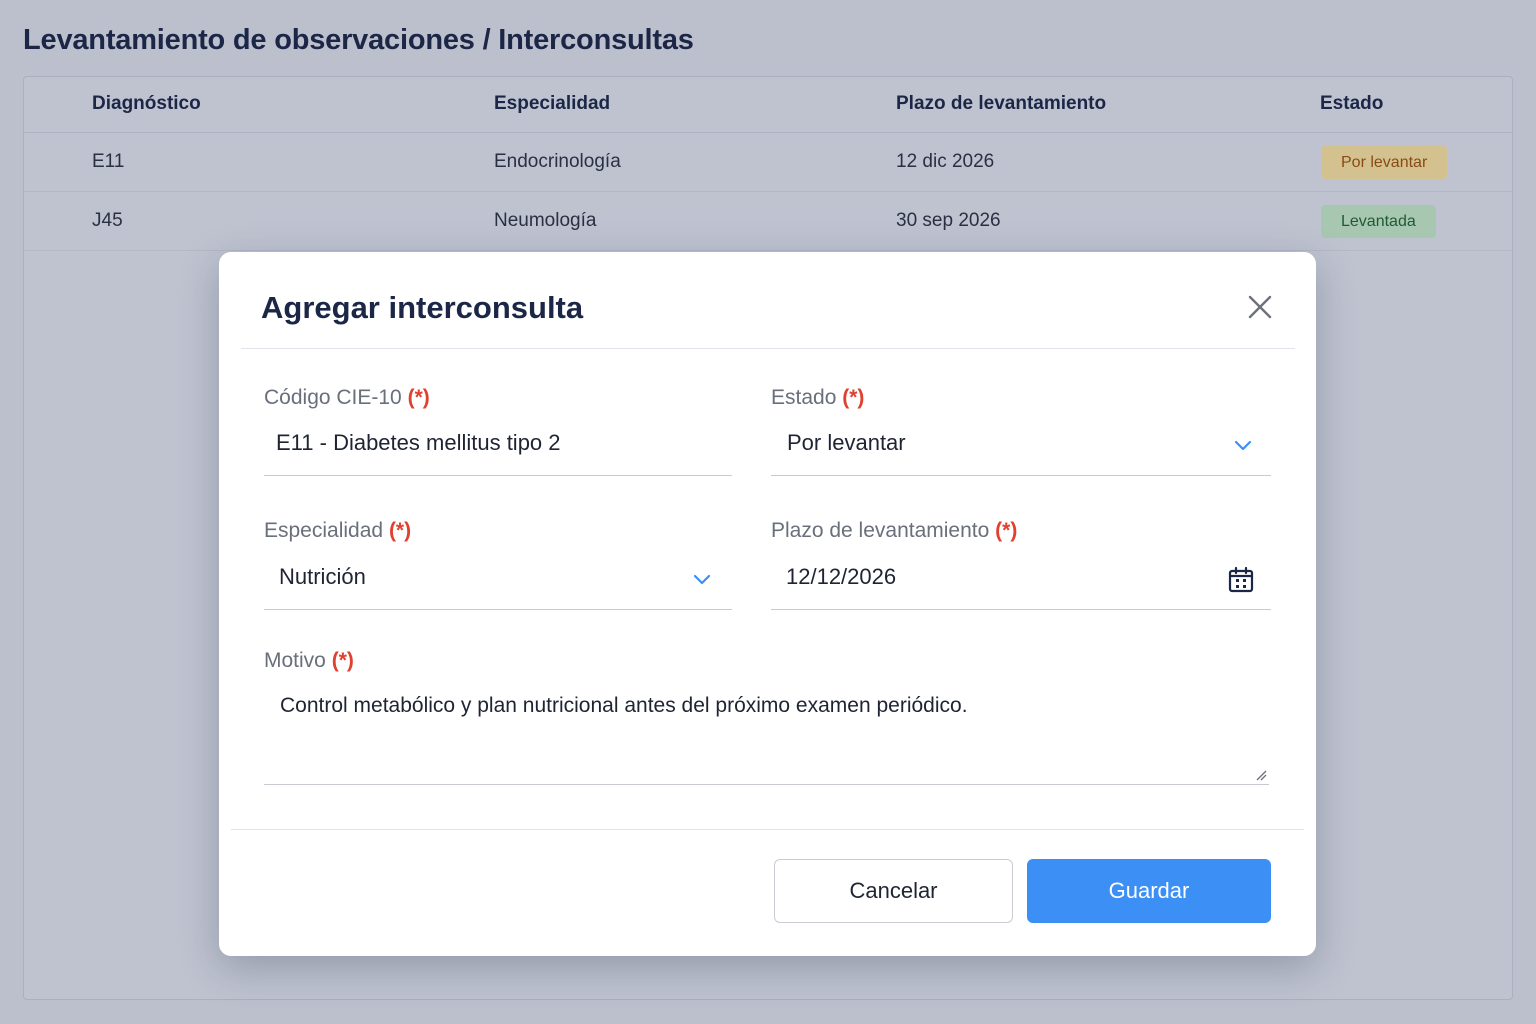  Describe the element at coordinates (1021, 448) in the screenshot. I see `estado-select: Por levantar` at that location.